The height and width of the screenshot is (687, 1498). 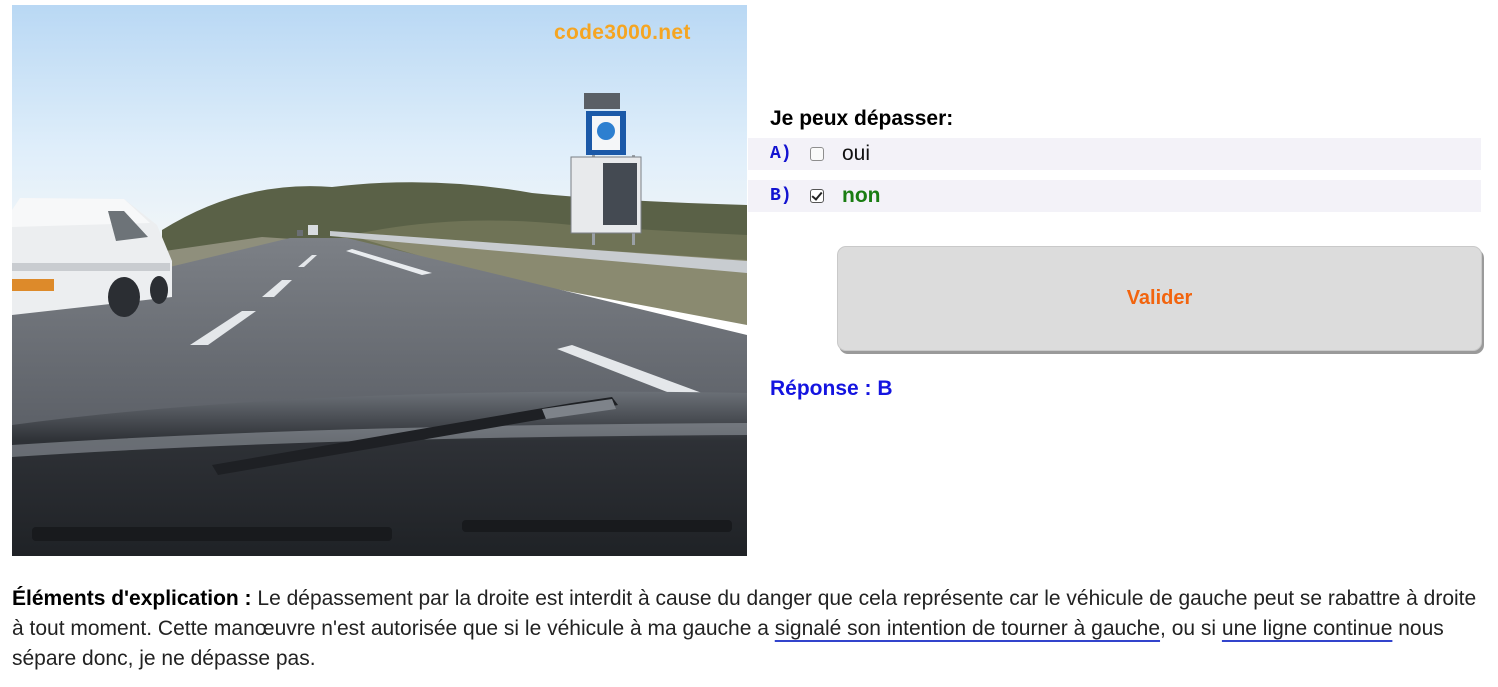 What do you see at coordinates (861, 195) in the screenshot?
I see `option-label: non` at bounding box center [861, 195].